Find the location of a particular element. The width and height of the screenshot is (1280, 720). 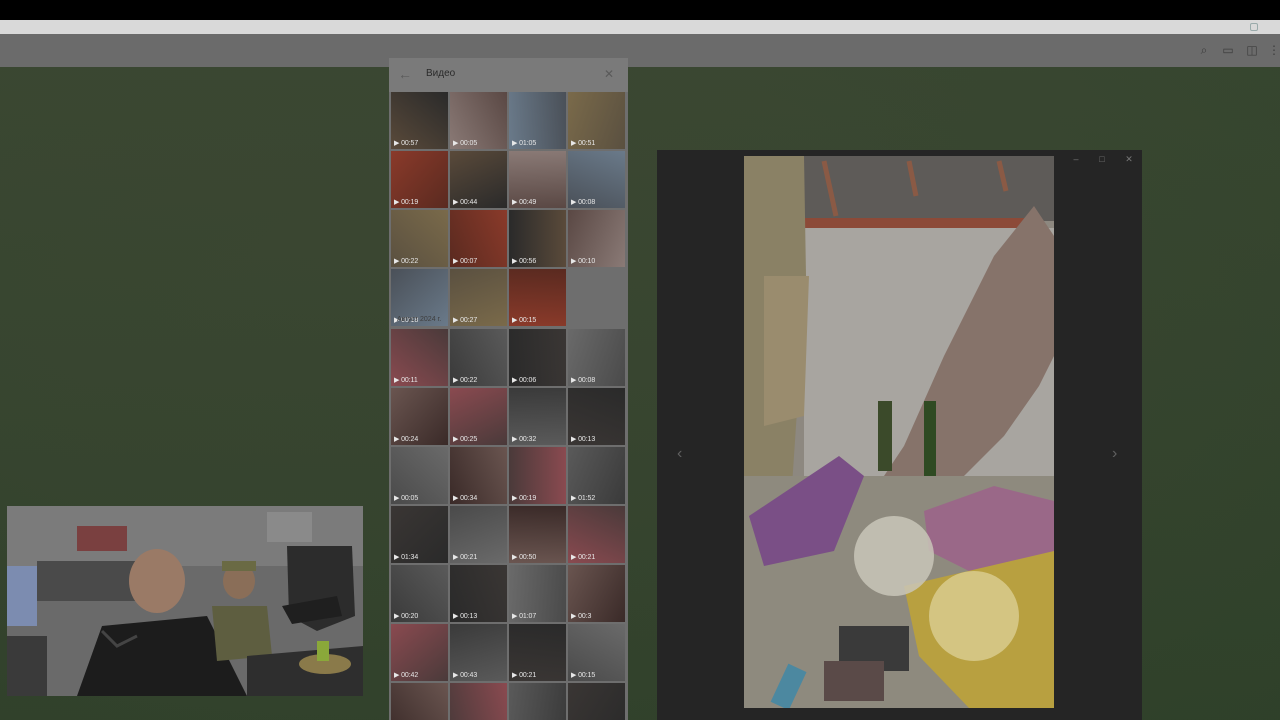

minimize-icon: – is located at coordinates (1076, 159).